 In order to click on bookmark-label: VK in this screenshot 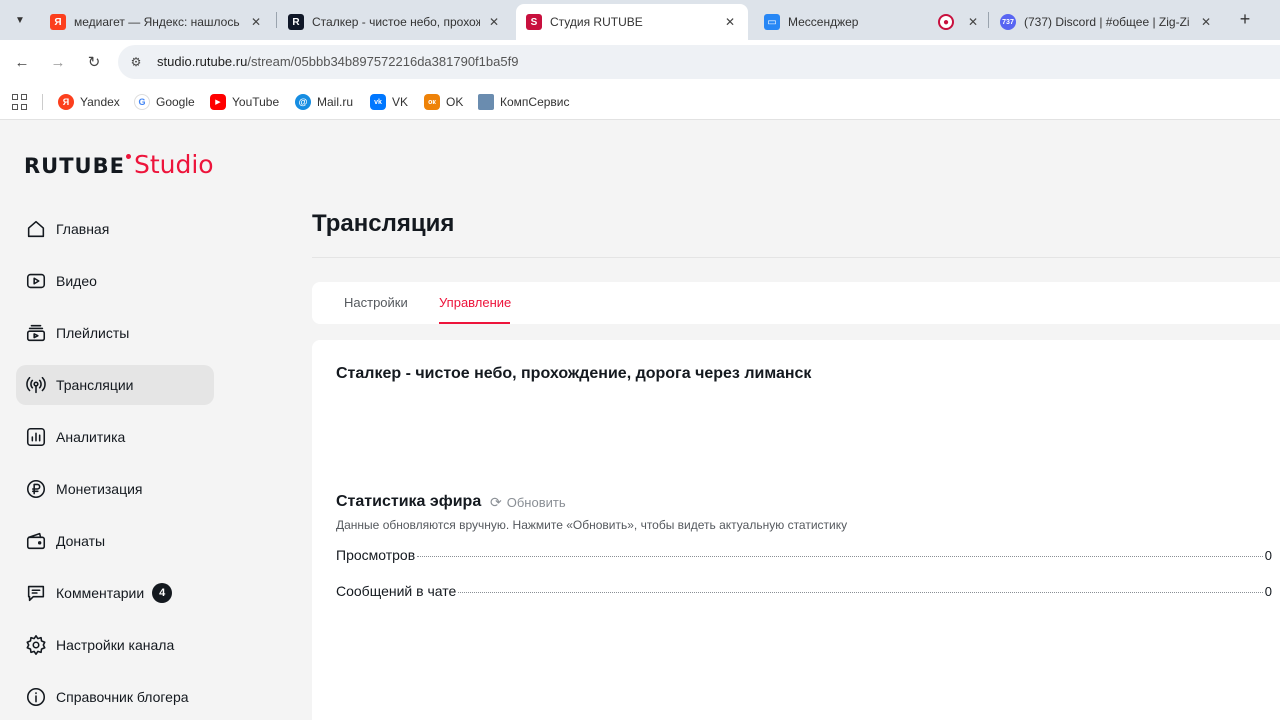, I will do `click(400, 102)`.